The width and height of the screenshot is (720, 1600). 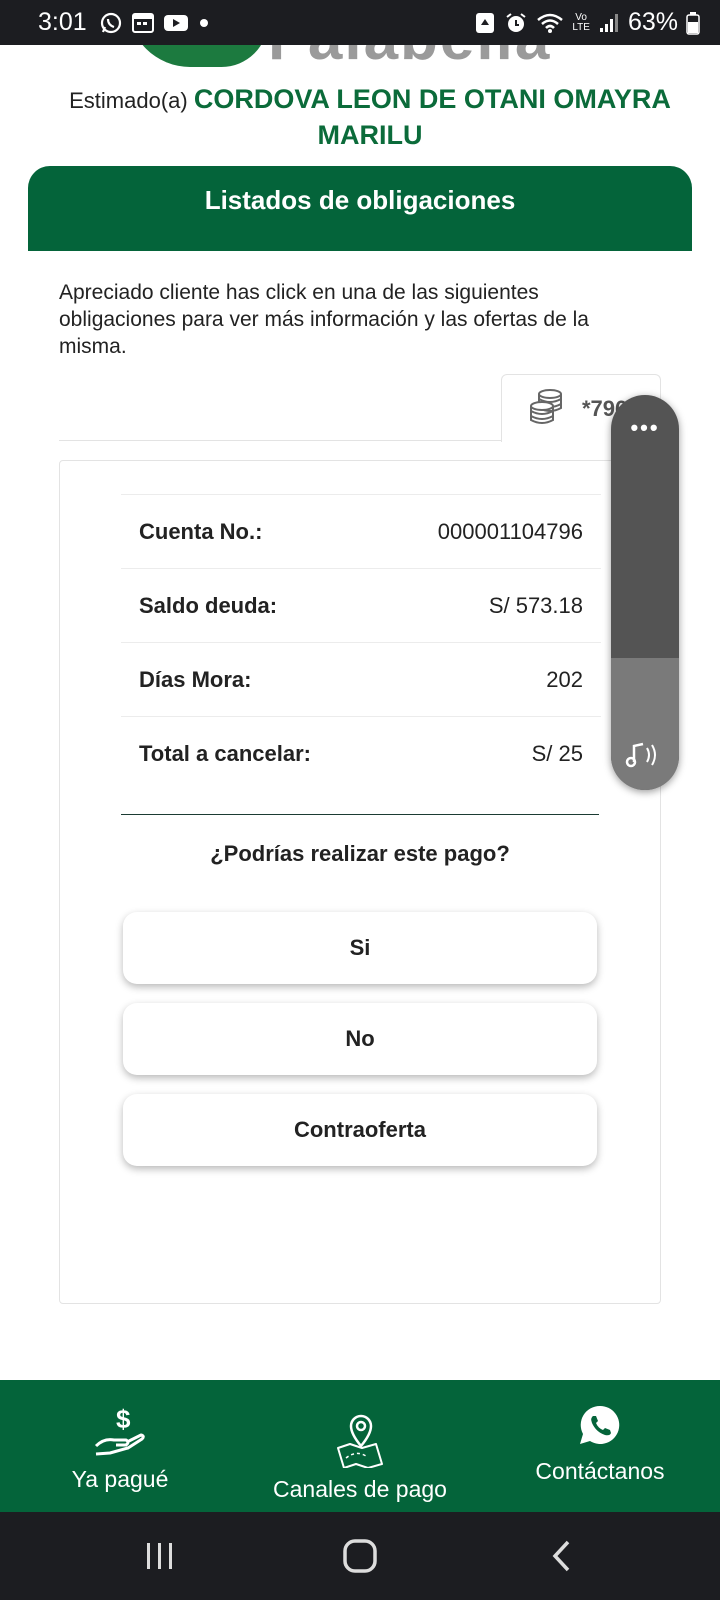 I want to click on volte-icon: Vo LTE, so click(x=581, y=22).